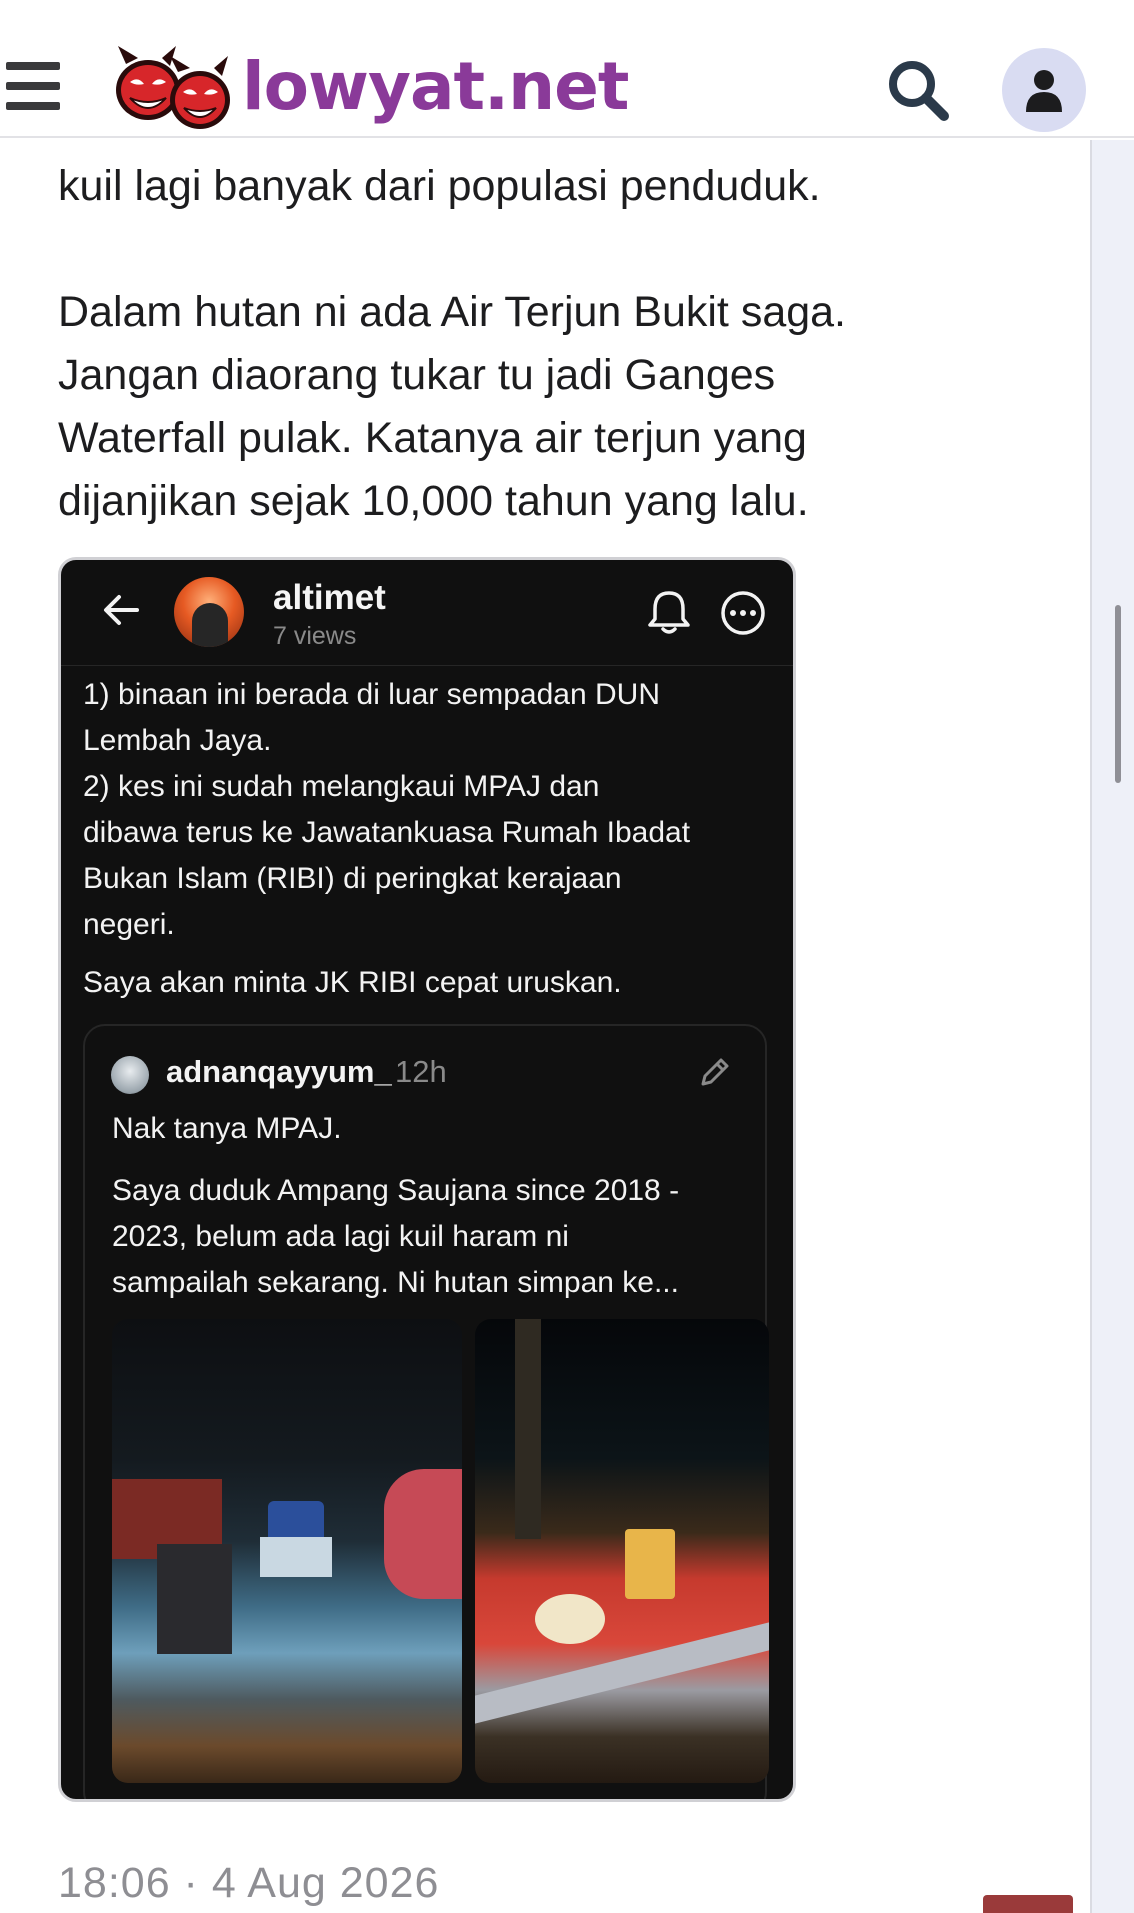 The height and width of the screenshot is (1913, 1134). I want to click on user-account-icon, so click(1044, 91).